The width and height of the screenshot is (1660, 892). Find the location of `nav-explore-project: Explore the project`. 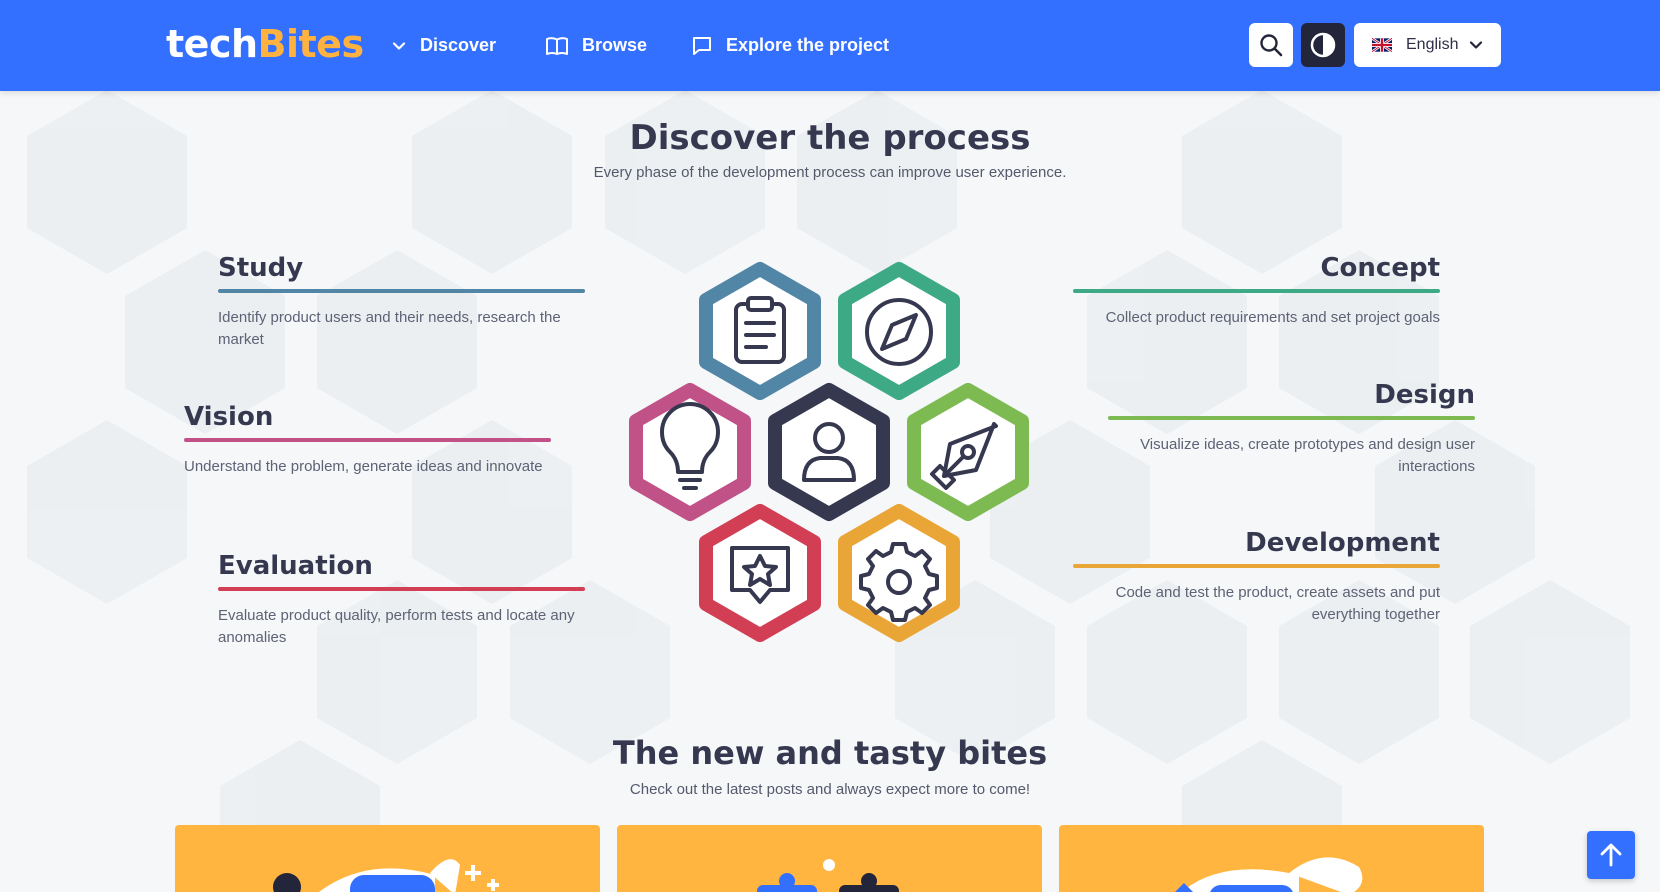

nav-explore-project: Explore the project is located at coordinates (790, 45).